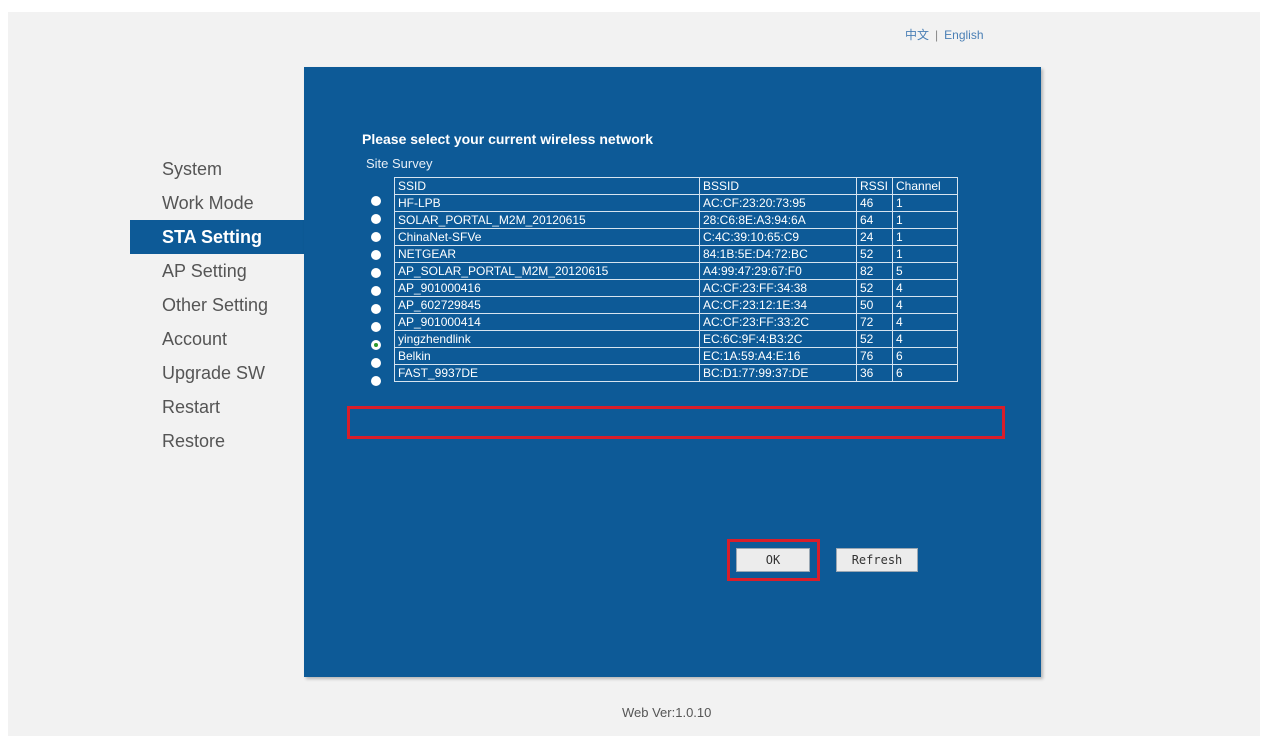 Image resolution: width=1270 pixels, height=740 pixels. Describe the element at coordinates (217, 169) in the screenshot. I see `sidebar-item-system: System` at that location.